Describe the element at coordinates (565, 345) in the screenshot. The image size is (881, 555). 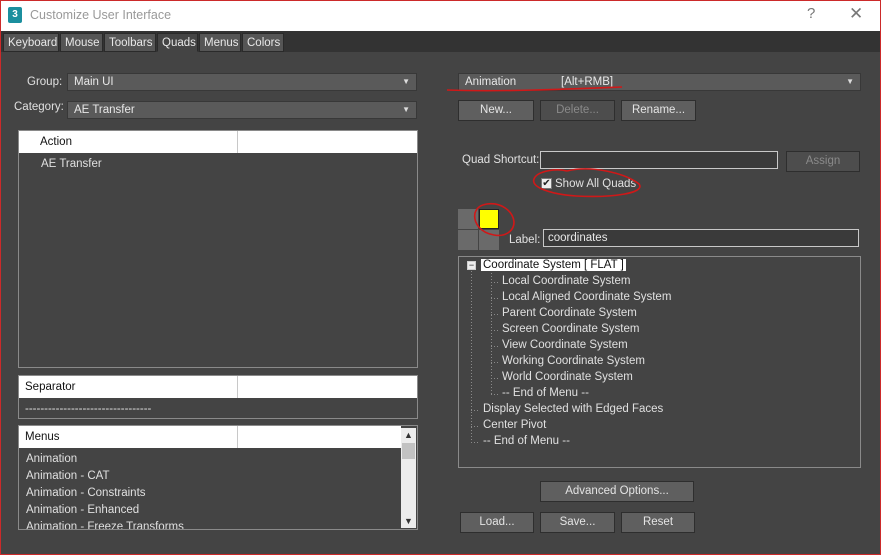
I see `tree-node-child: View Coordinate System` at that location.